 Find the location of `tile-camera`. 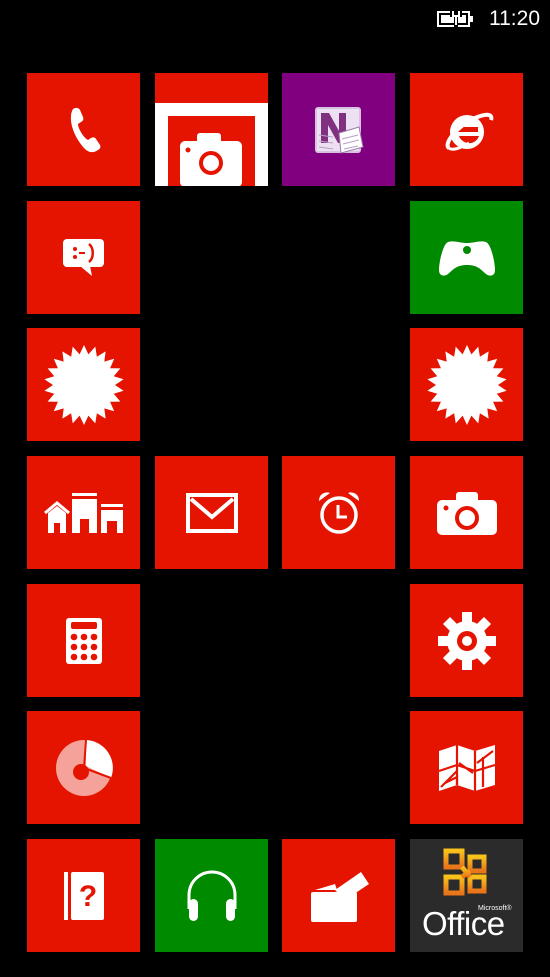

tile-camera is located at coordinates (466, 512).